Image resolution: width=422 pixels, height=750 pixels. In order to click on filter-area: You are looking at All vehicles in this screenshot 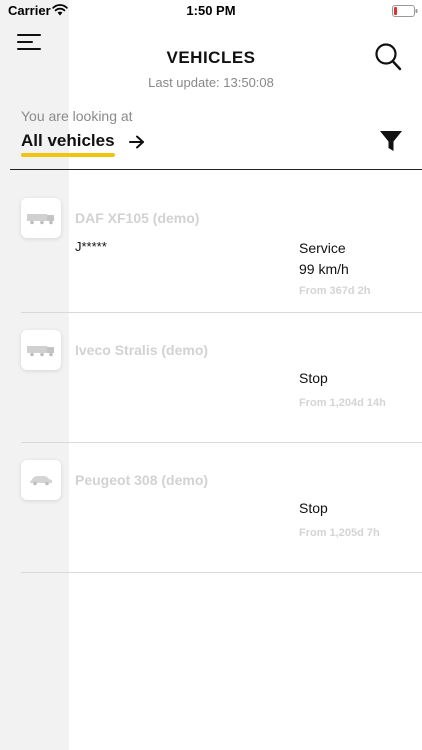, I will do `click(211, 136)`.